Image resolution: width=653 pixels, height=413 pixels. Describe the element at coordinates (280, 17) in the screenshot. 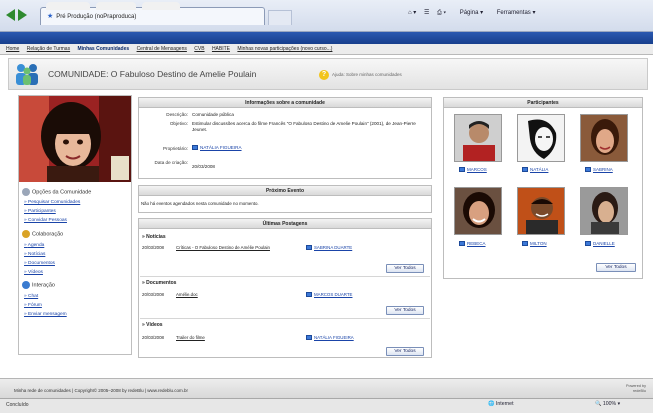

I see `new-tab-button` at that location.